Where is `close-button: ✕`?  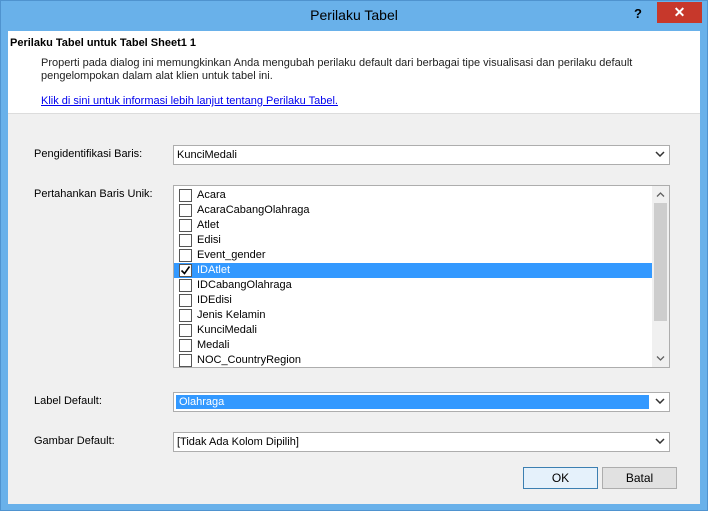
close-button: ✕ is located at coordinates (679, 12).